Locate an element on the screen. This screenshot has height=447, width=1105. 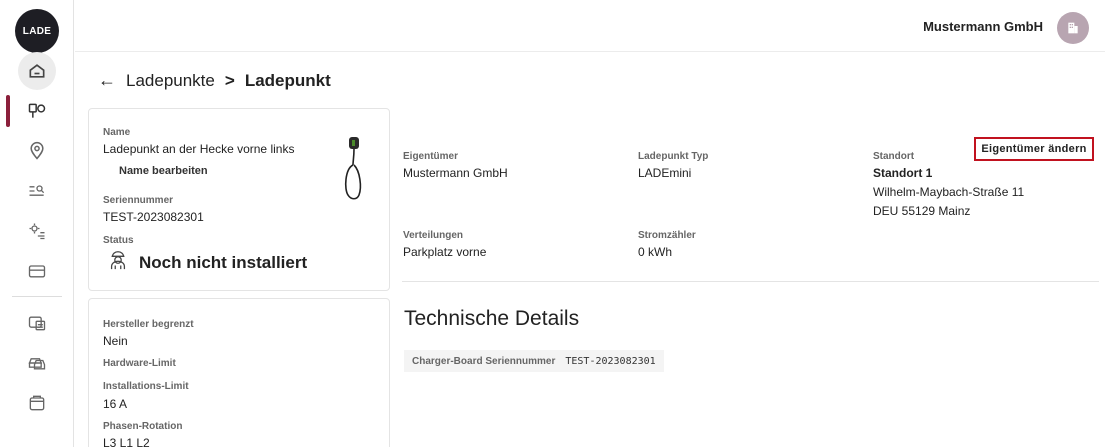
technical-details-title: Technische Details is located at coordinates (492, 318).